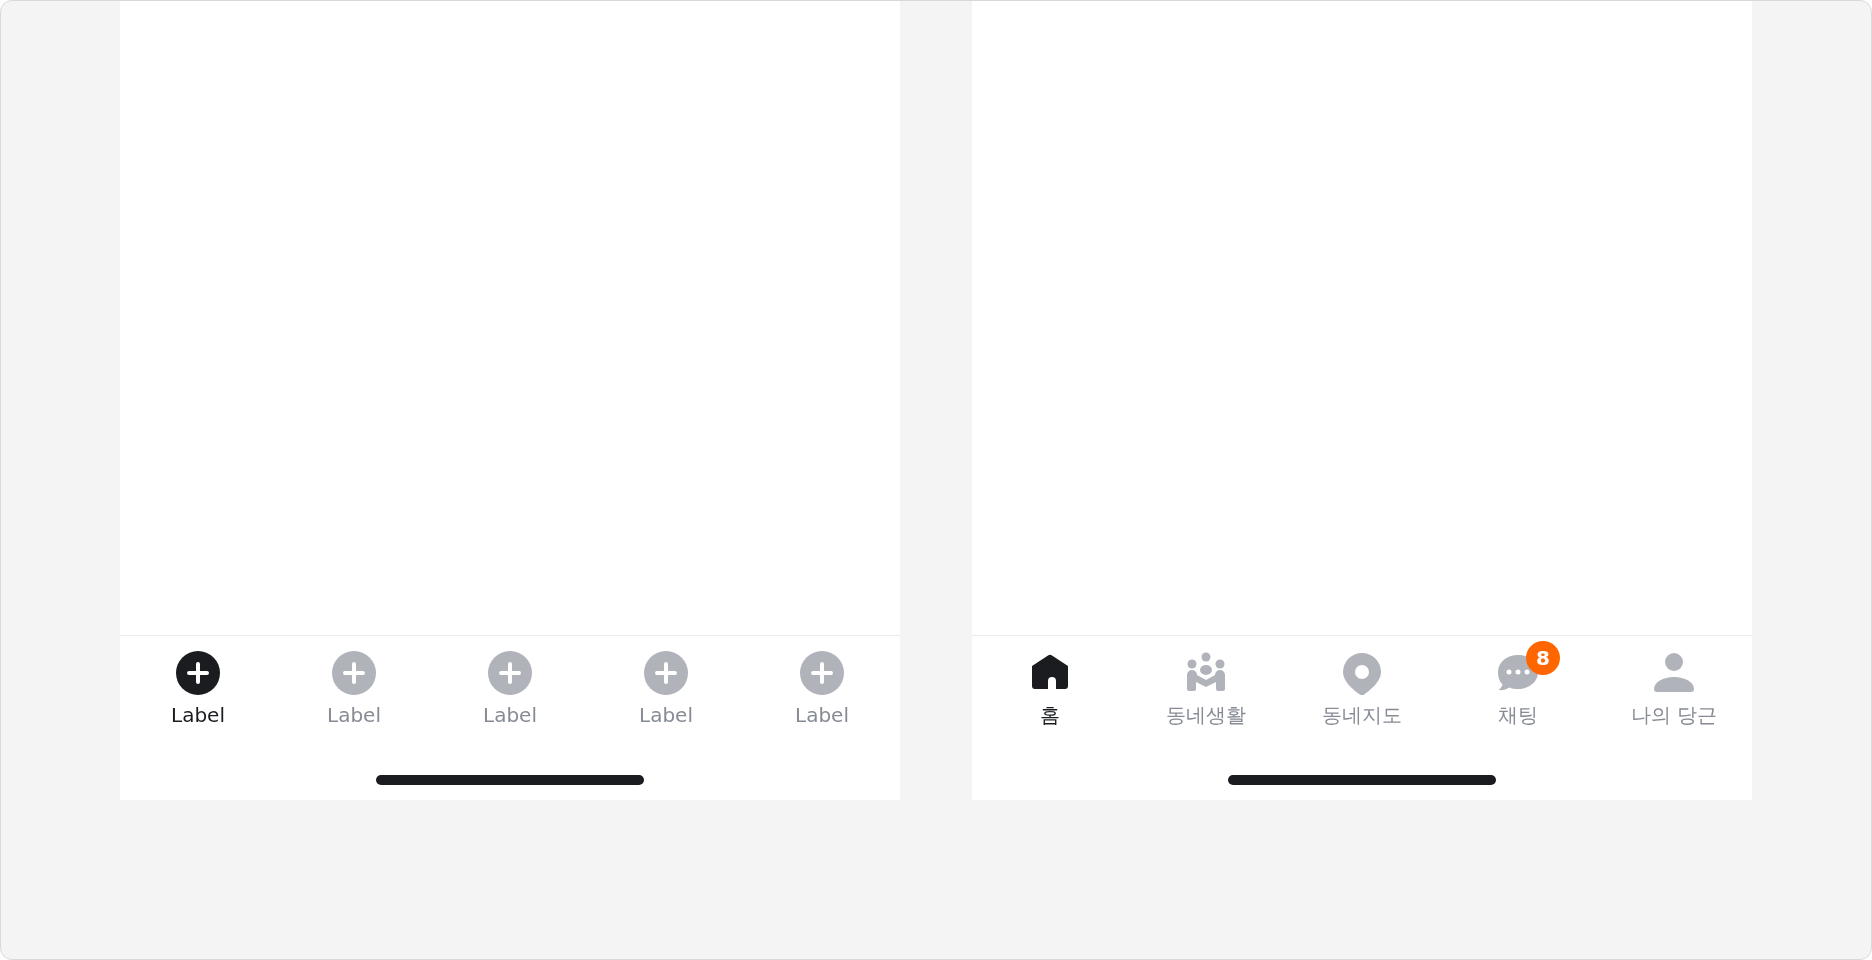 This screenshot has width=1872, height=960. Describe the element at coordinates (1050, 684) in the screenshot. I see `tab: 홈` at that location.